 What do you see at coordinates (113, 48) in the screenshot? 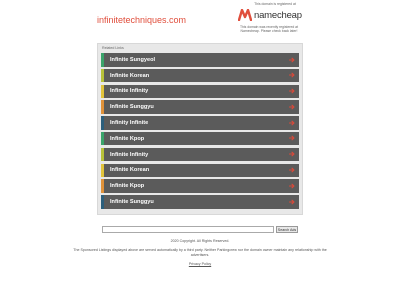
I see `related-links-title: Related Links` at bounding box center [113, 48].